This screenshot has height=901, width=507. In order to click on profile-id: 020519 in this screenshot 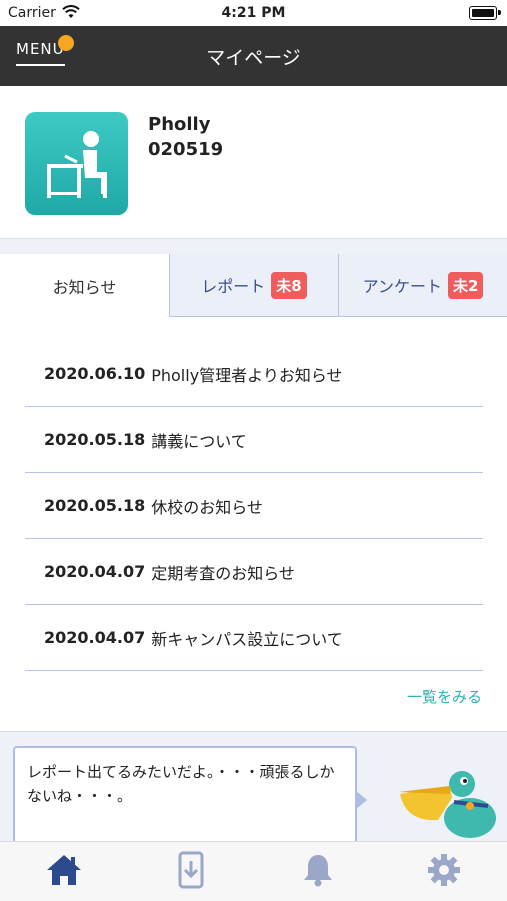, I will do `click(186, 149)`.